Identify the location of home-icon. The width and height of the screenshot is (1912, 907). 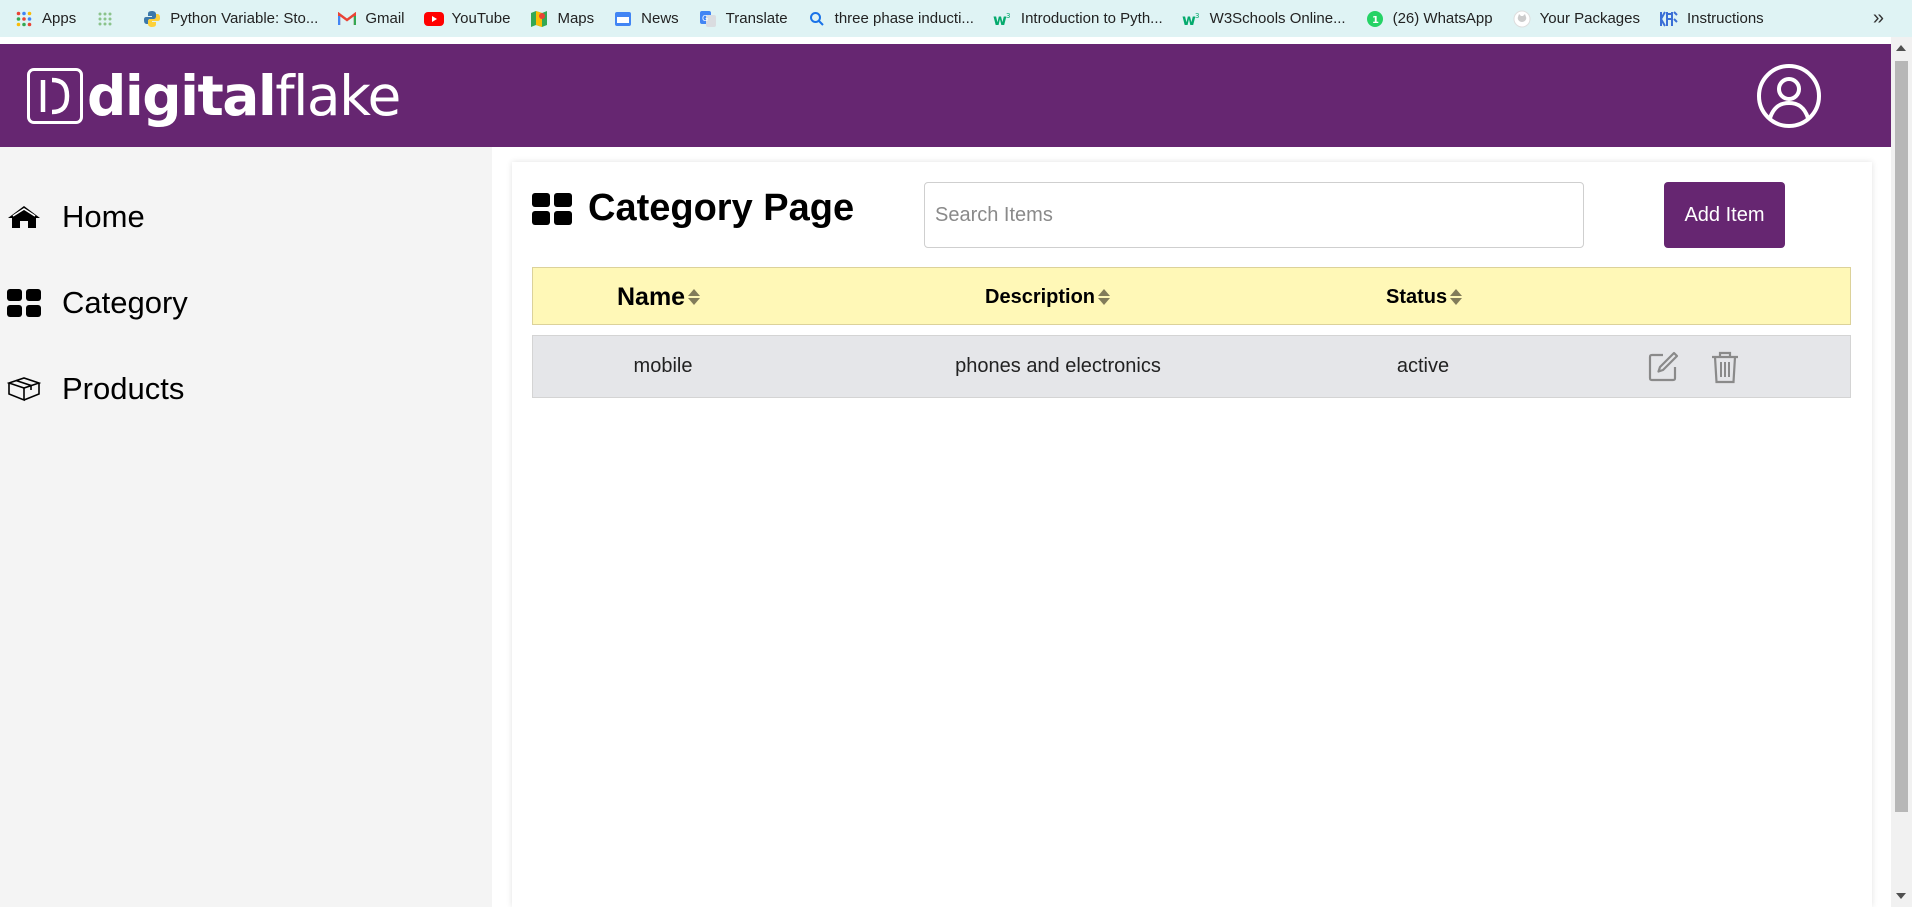
(24, 217).